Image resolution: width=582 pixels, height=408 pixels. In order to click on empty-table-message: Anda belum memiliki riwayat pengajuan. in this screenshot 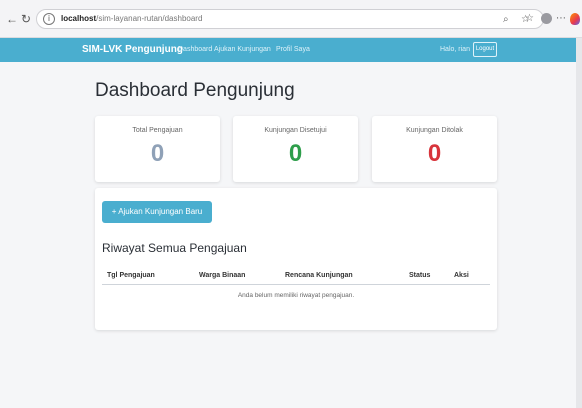, I will do `click(296, 295)`.